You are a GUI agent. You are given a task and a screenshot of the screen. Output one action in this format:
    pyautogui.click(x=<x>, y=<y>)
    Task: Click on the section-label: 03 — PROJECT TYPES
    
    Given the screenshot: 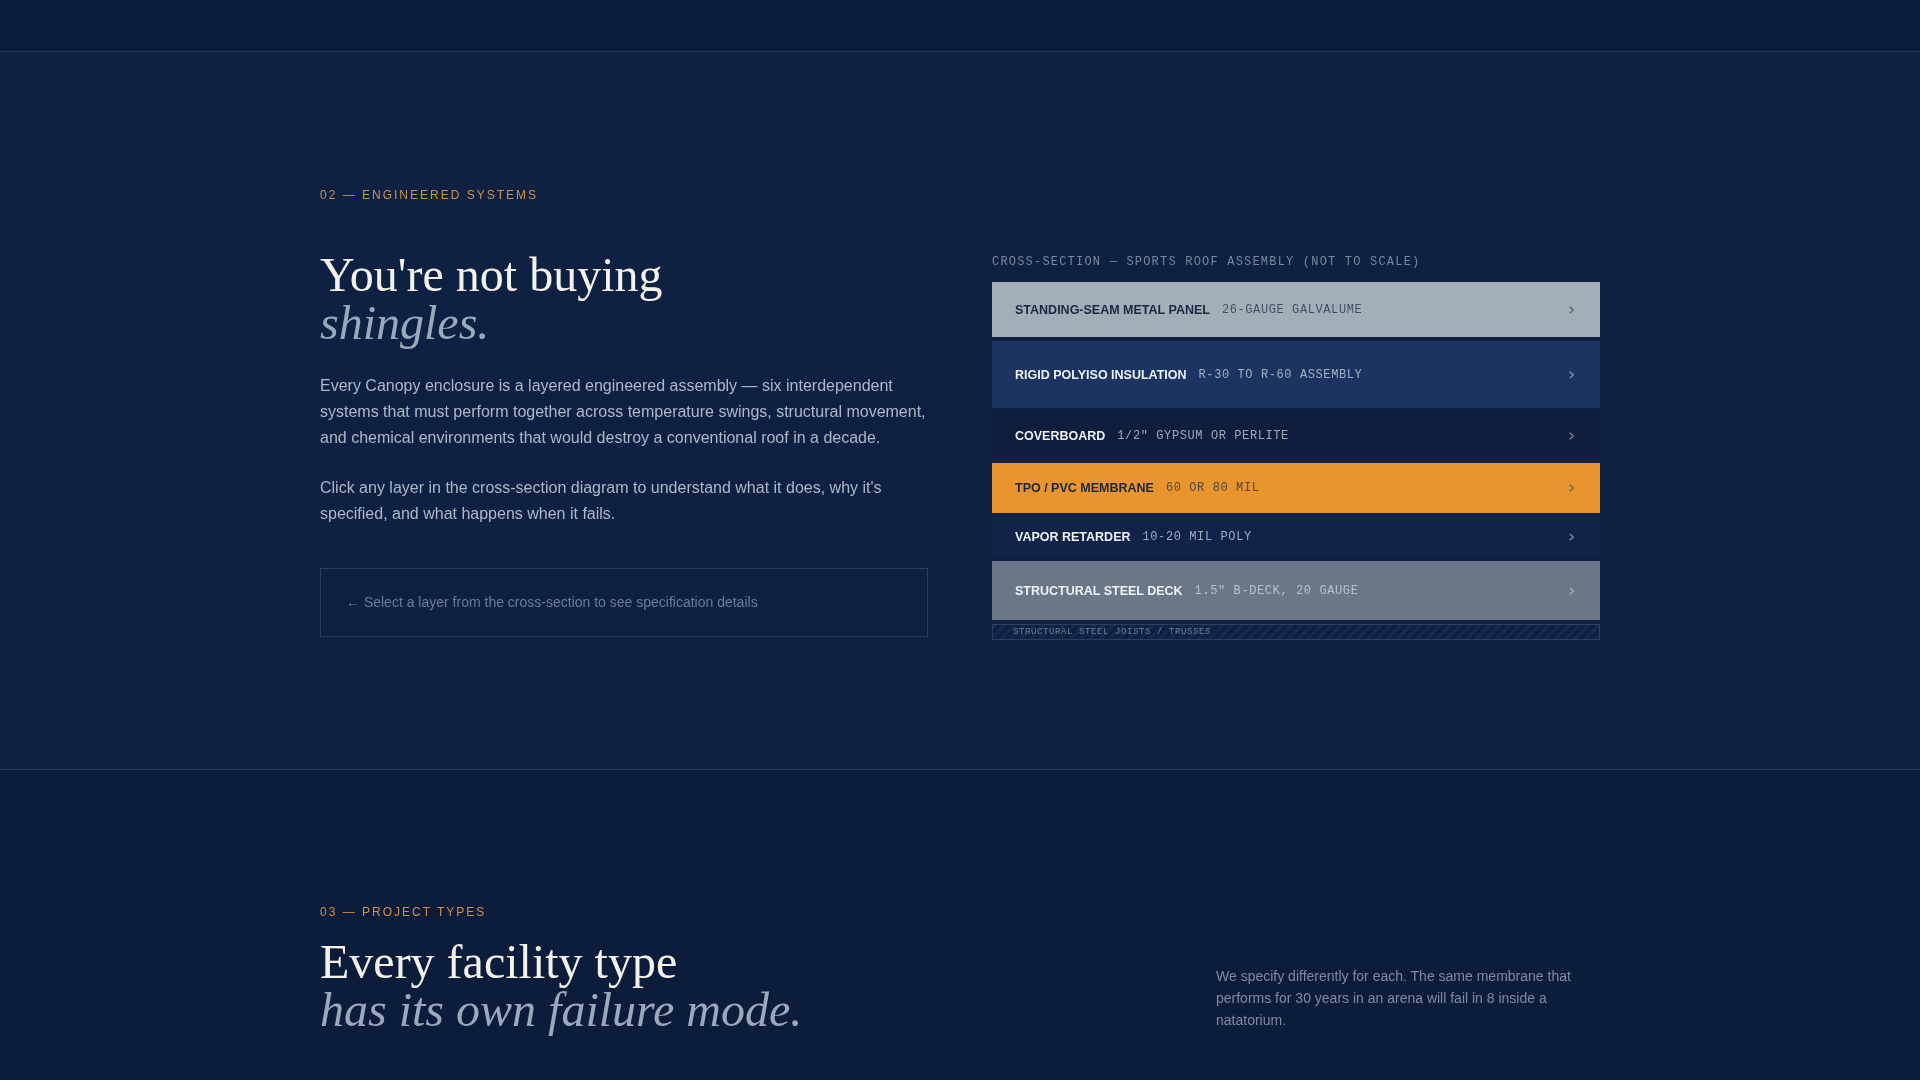 What is the action you would take?
    pyautogui.click(x=403, y=912)
    